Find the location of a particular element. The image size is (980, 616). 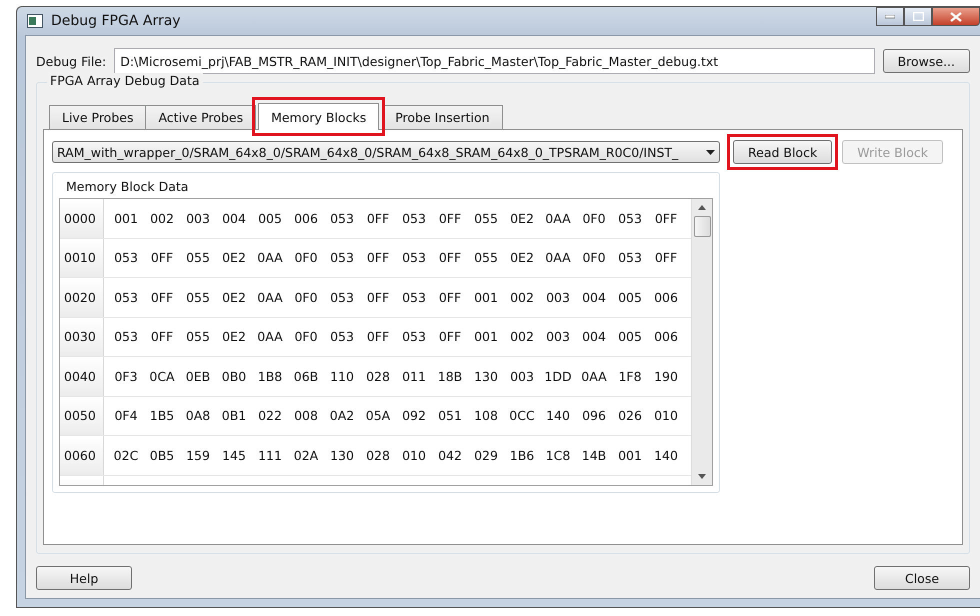

minimize-icon is located at coordinates (890, 16).